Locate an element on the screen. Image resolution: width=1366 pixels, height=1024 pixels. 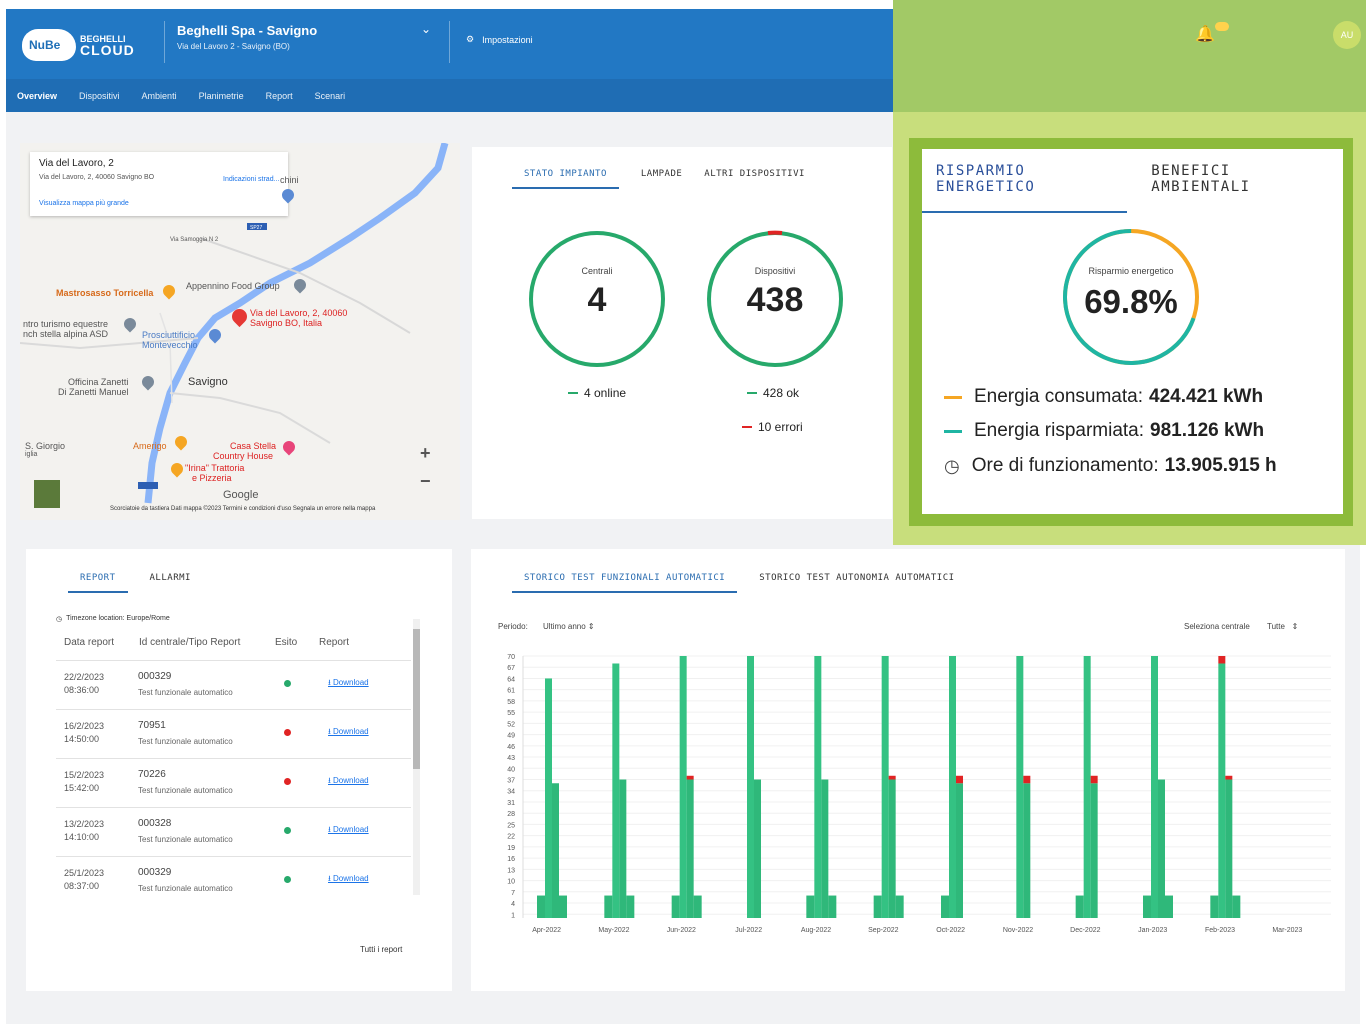
tab-lampade: LAMPADE is located at coordinates (661, 179).